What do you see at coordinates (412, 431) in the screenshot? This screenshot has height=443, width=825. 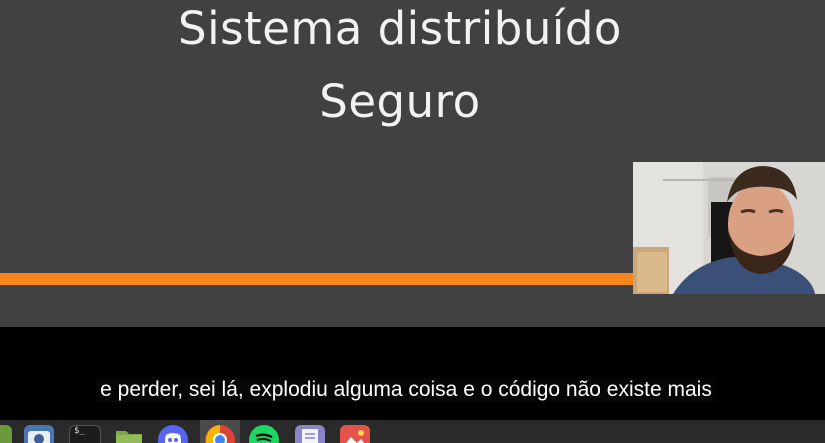 I see `taskbar: $_` at bounding box center [412, 431].